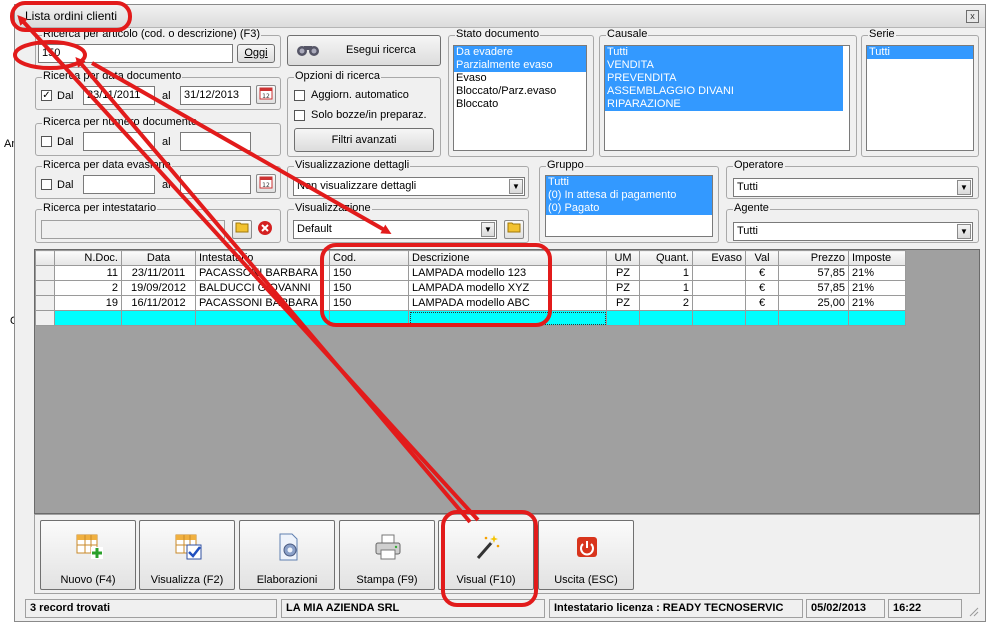 This screenshot has width=995, height=627. I want to click on uscita-button: Uscita (ESC), so click(586, 555).